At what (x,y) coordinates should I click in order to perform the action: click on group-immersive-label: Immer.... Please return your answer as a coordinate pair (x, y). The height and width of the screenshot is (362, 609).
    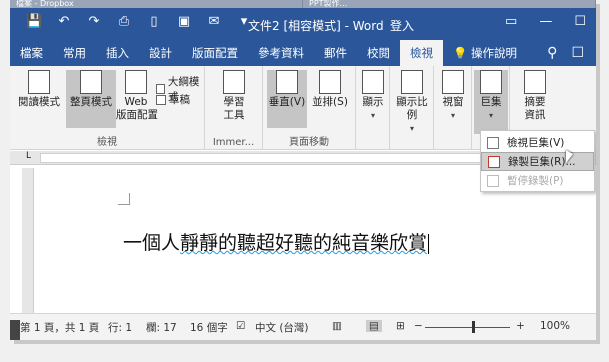
    Looking at the image, I should click on (233, 142).